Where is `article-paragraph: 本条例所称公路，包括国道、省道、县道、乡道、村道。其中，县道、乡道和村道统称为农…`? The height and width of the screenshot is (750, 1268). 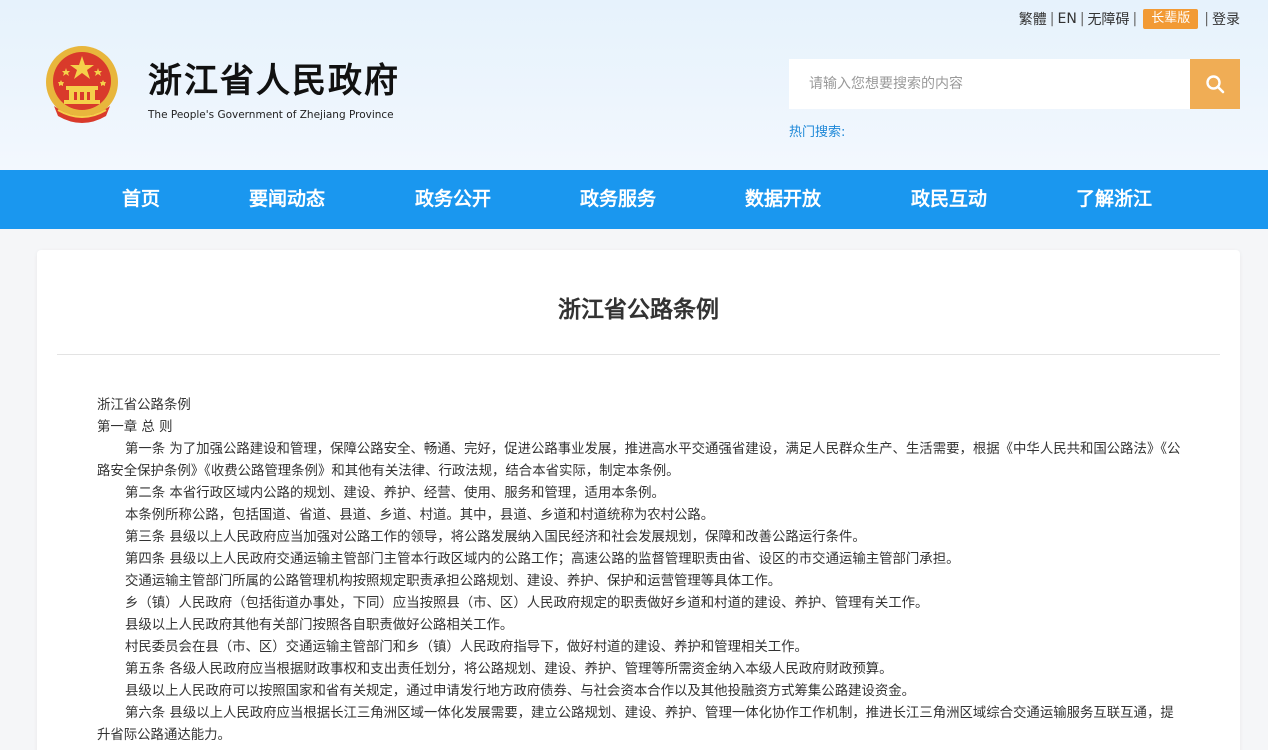 article-paragraph: 本条例所称公路，包括国道、省道、县道、乡道、村道。其中，县道、乡道和村道统称为农… is located at coordinates (420, 515).